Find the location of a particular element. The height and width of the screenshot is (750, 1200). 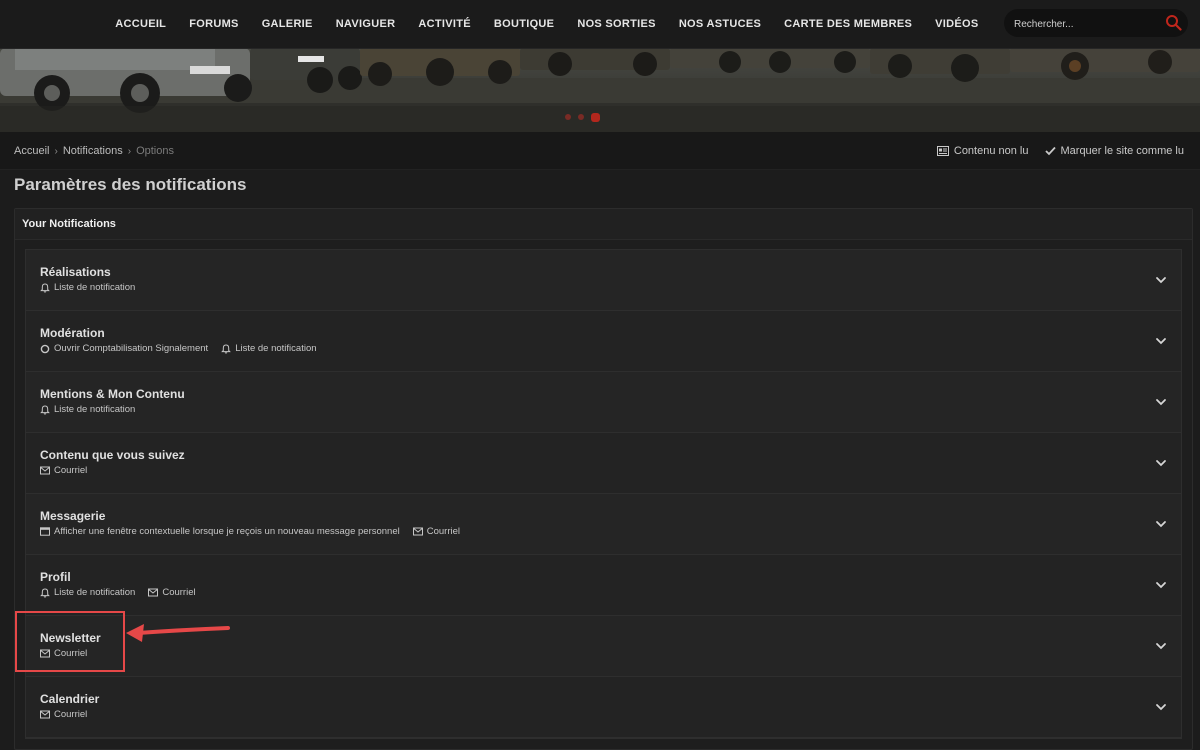

notification-row-title: Messagerie is located at coordinates (73, 516).